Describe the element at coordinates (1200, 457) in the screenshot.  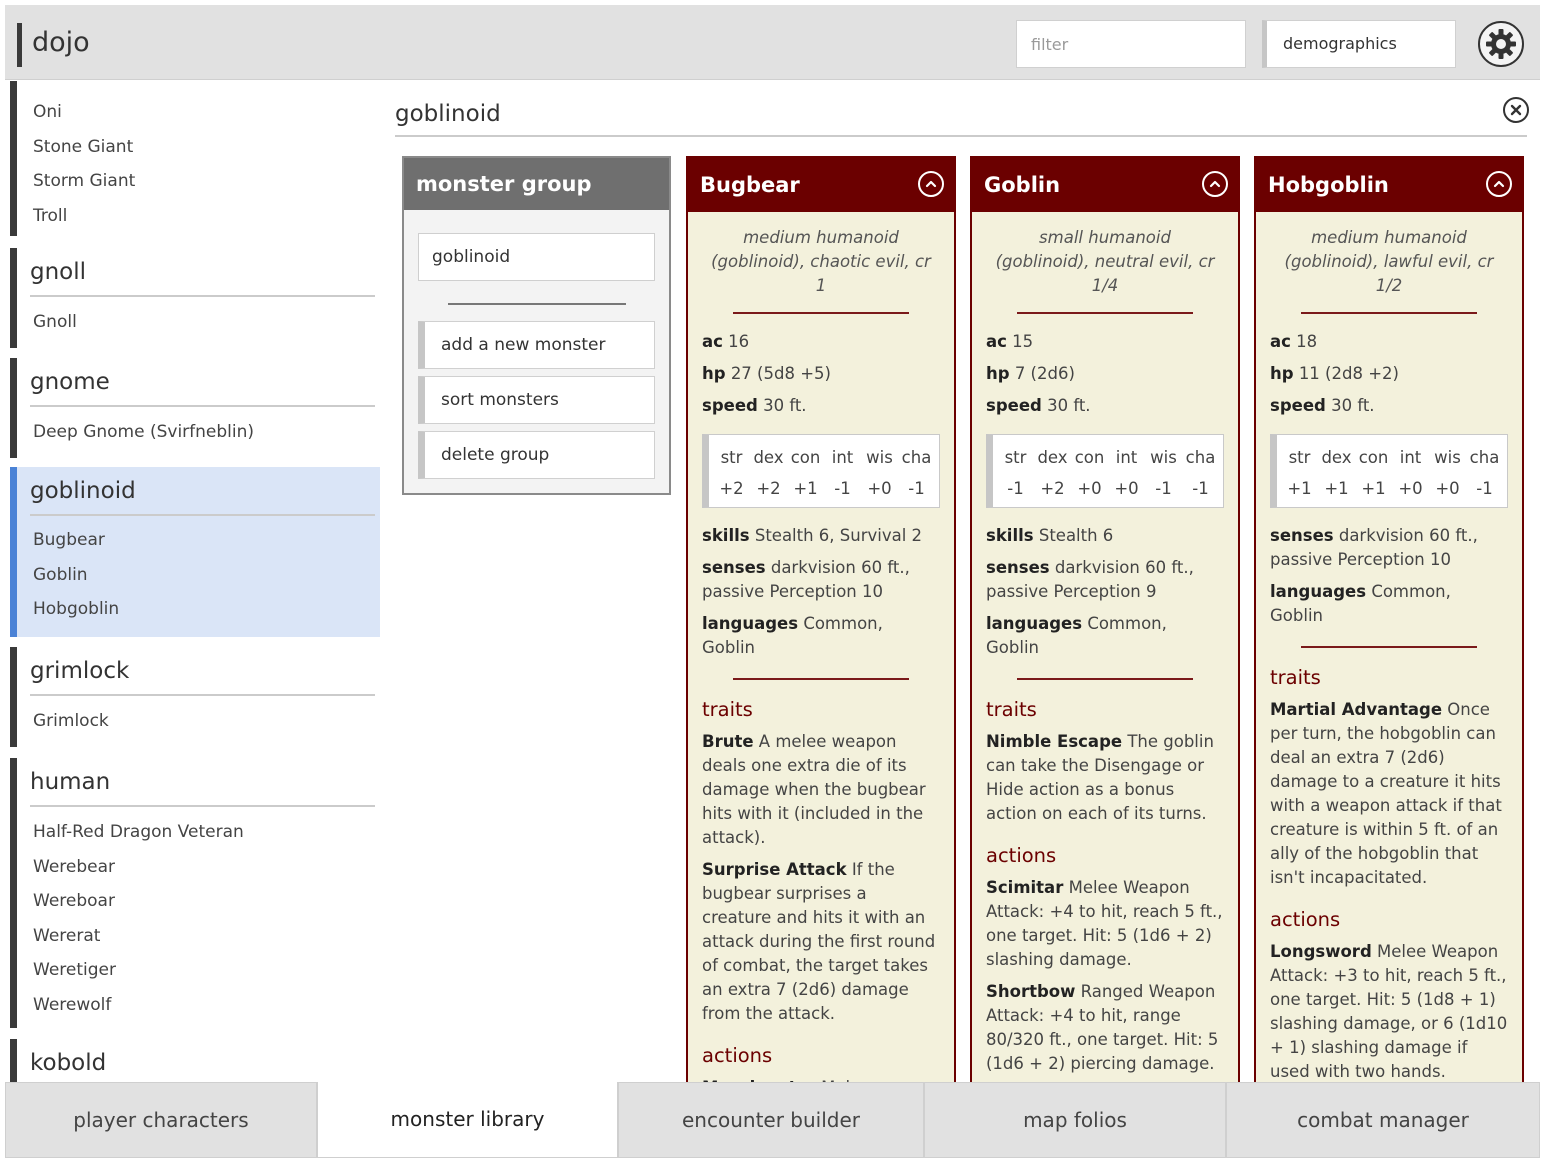
I see `ability-name: cha` at that location.